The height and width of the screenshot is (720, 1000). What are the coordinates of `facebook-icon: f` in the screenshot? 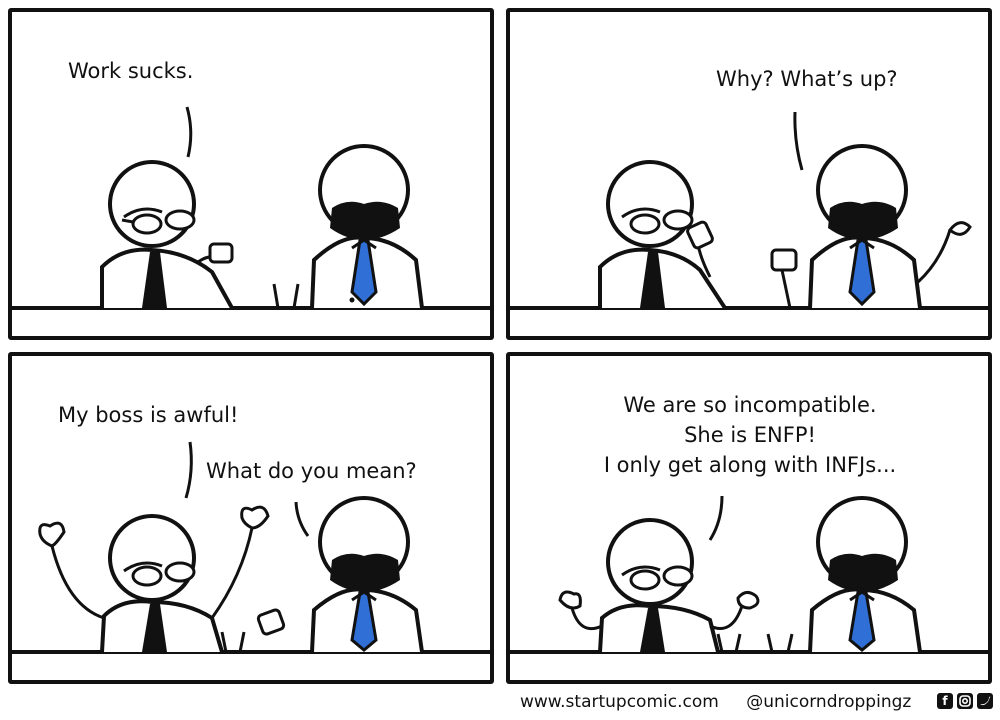 It's located at (945, 701).